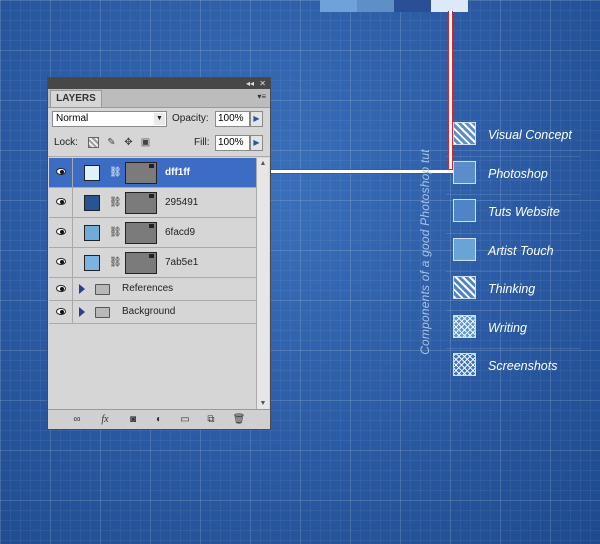 The height and width of the screenshot is (544, 600). Describe the element at coordinates (149, 311) in the screenshot. I see `group-name: Background` at that location.